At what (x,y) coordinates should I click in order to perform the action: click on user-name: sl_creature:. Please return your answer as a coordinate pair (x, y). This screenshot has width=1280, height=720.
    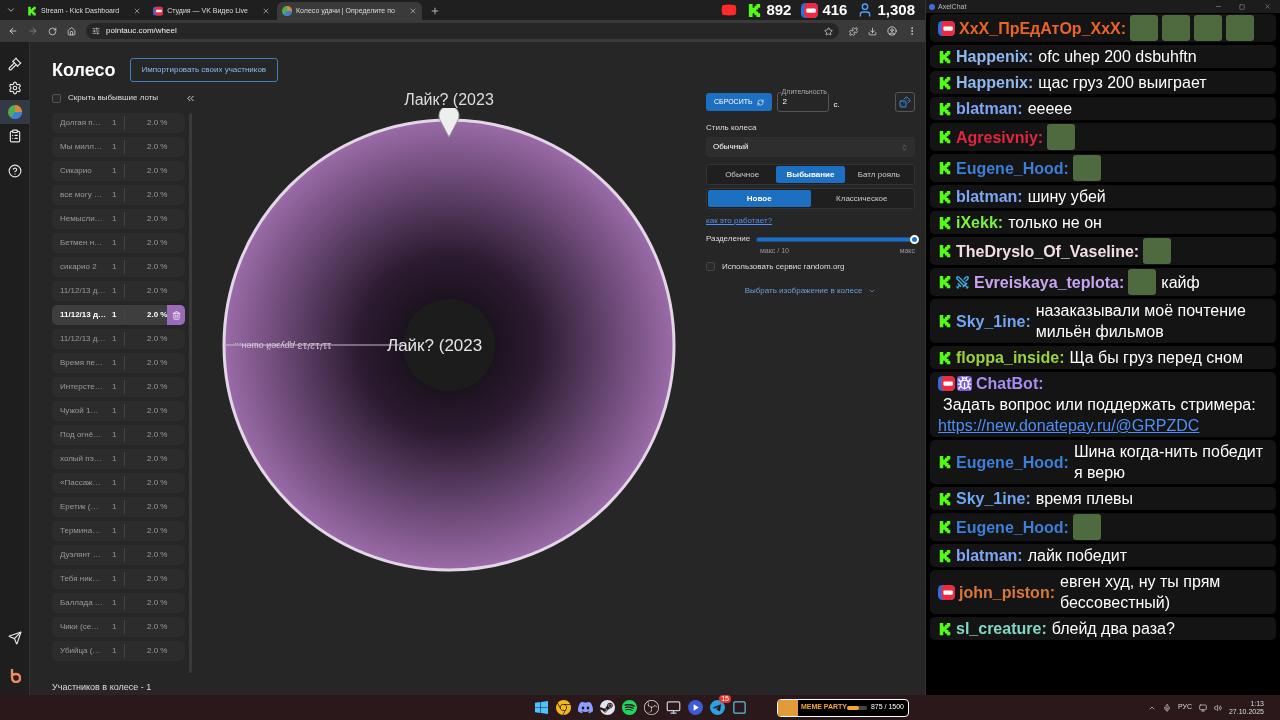
    Looking at the image, I should click on (1001, 628).